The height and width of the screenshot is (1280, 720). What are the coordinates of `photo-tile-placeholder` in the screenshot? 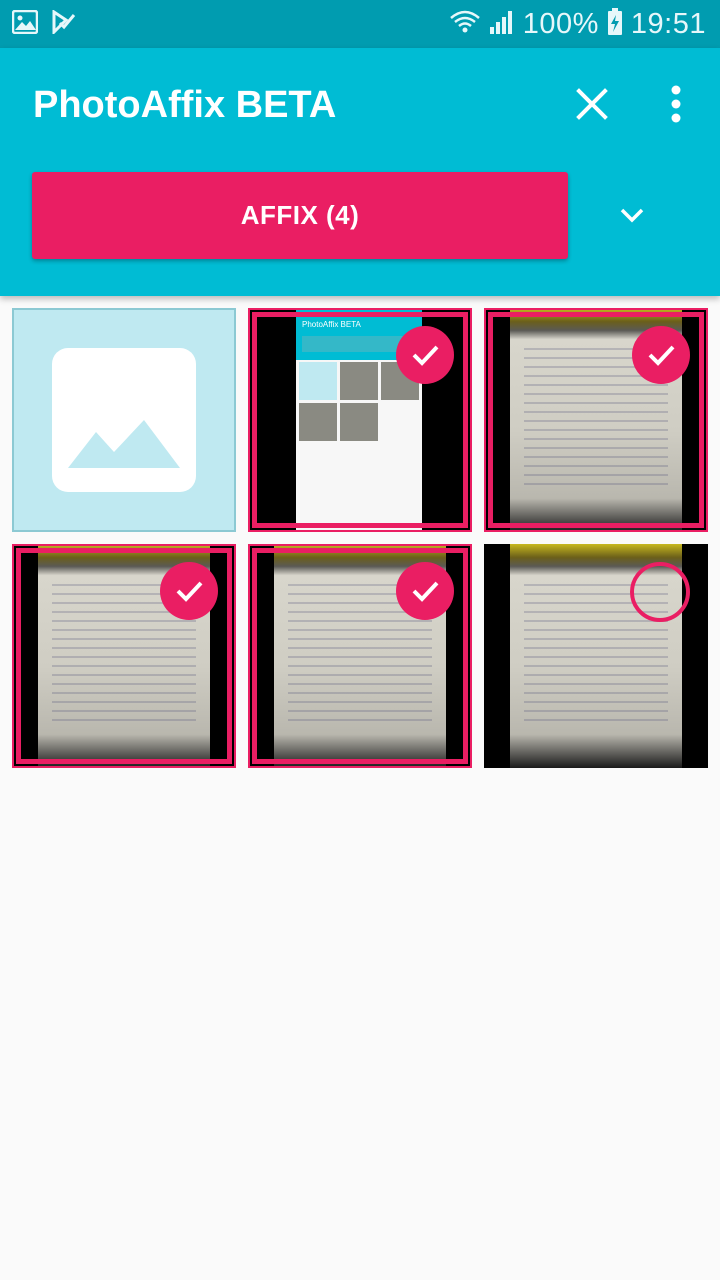 It's located at (124, 420).